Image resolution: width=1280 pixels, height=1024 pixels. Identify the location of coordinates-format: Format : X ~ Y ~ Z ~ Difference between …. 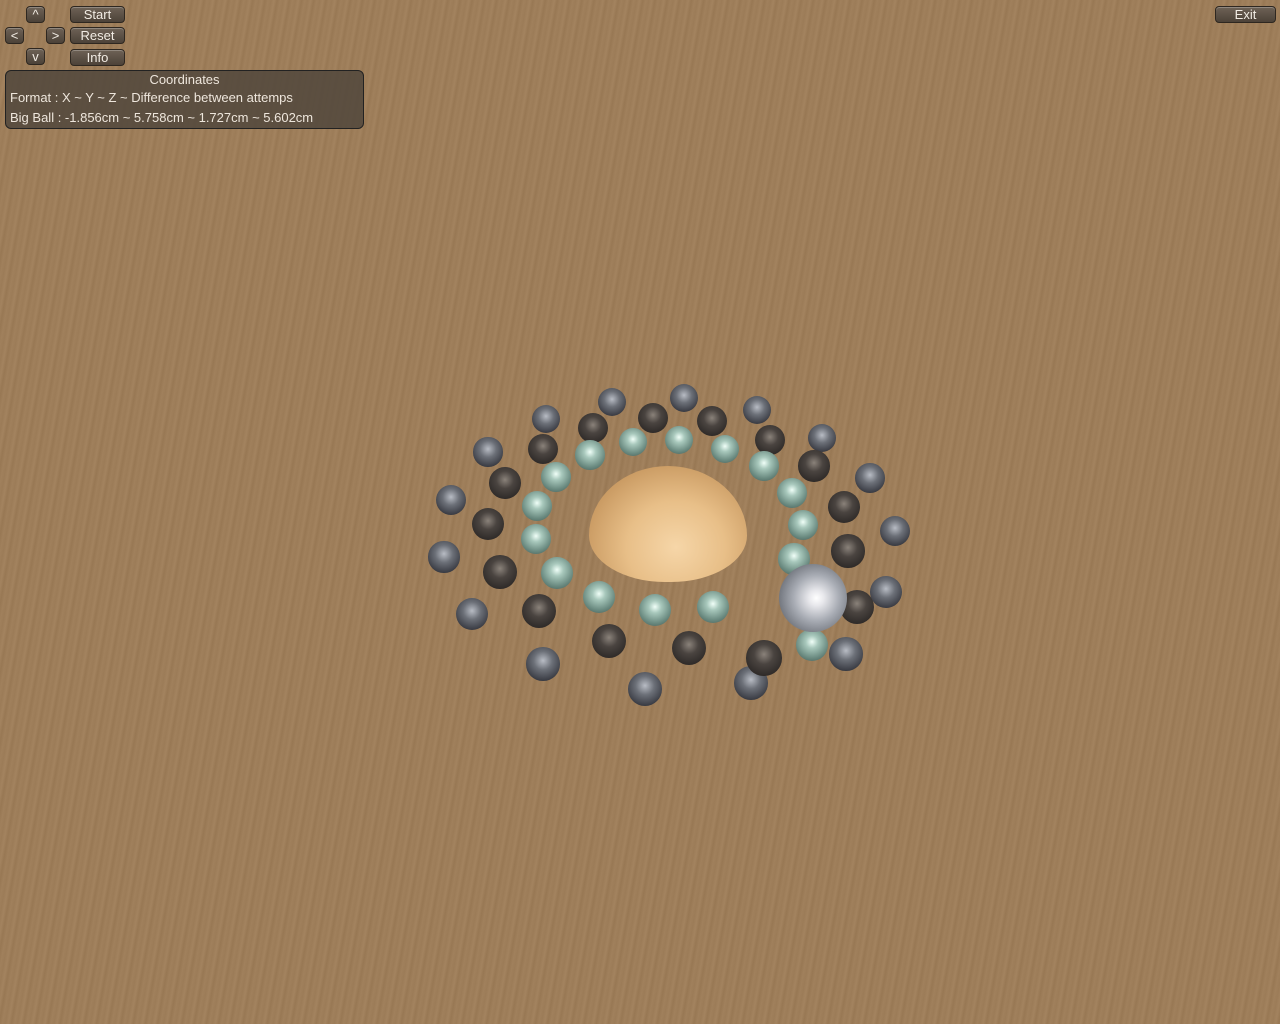
(151, 97).